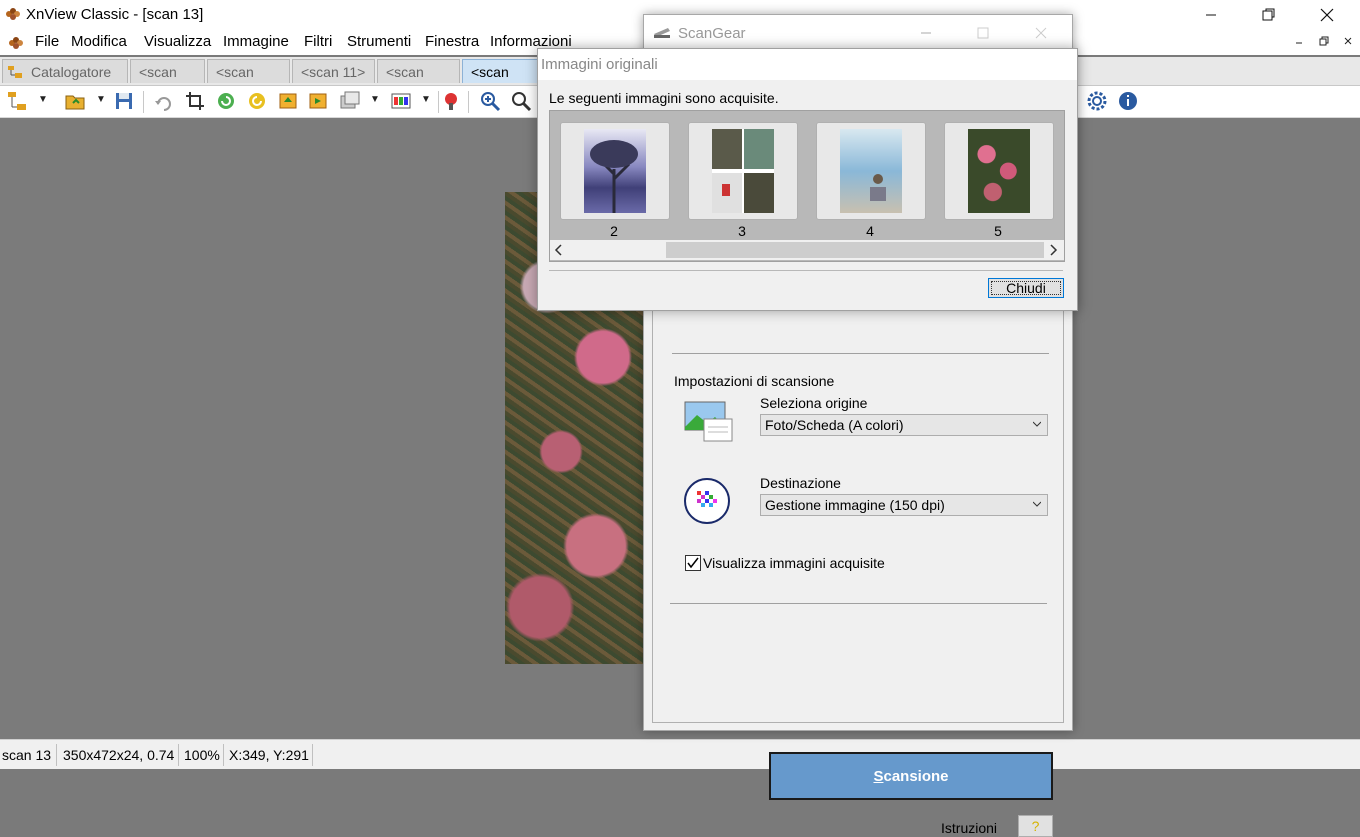  I want to click on mdi-minimize-button, so click(1299, 42).